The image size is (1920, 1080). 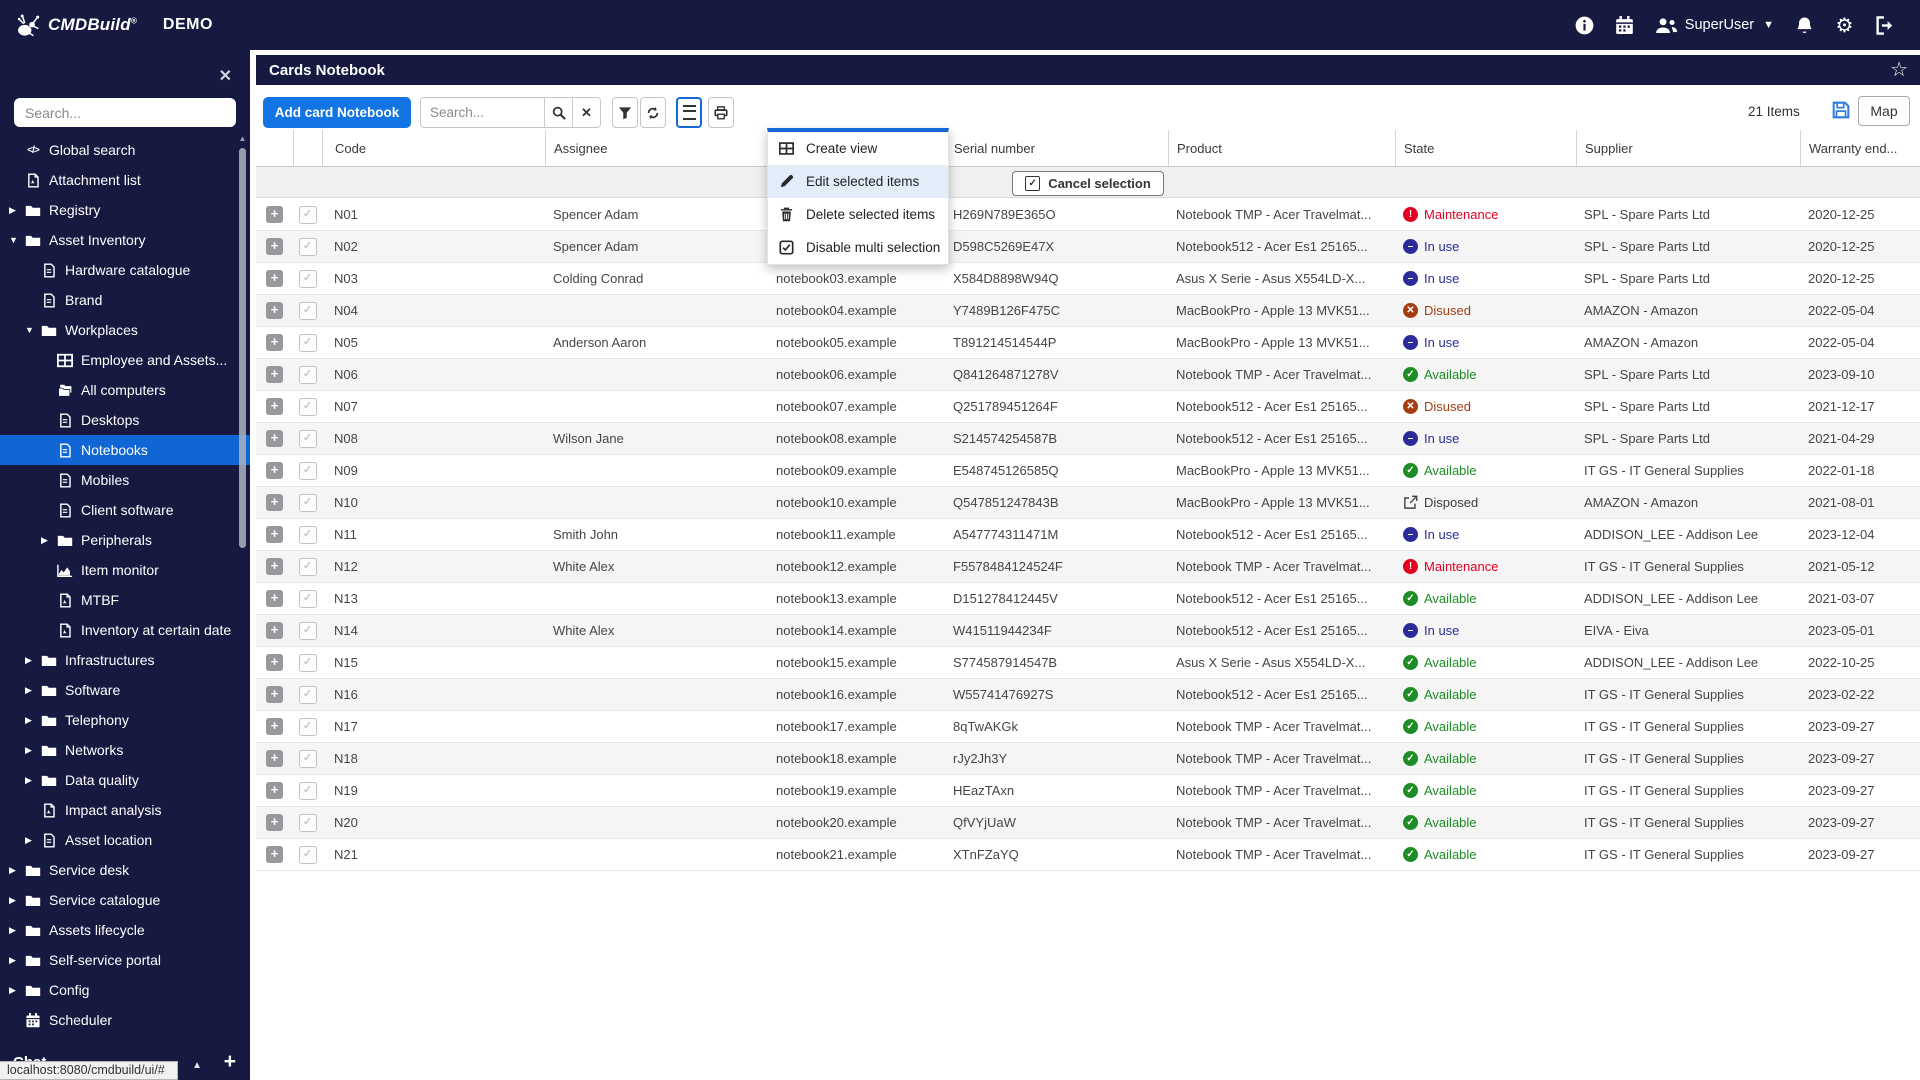 What do you see at coordinates (125, 150) in the screenshot?
I see `sidebar-item-global-search: </> Global search` at bounding box center [125, 150].